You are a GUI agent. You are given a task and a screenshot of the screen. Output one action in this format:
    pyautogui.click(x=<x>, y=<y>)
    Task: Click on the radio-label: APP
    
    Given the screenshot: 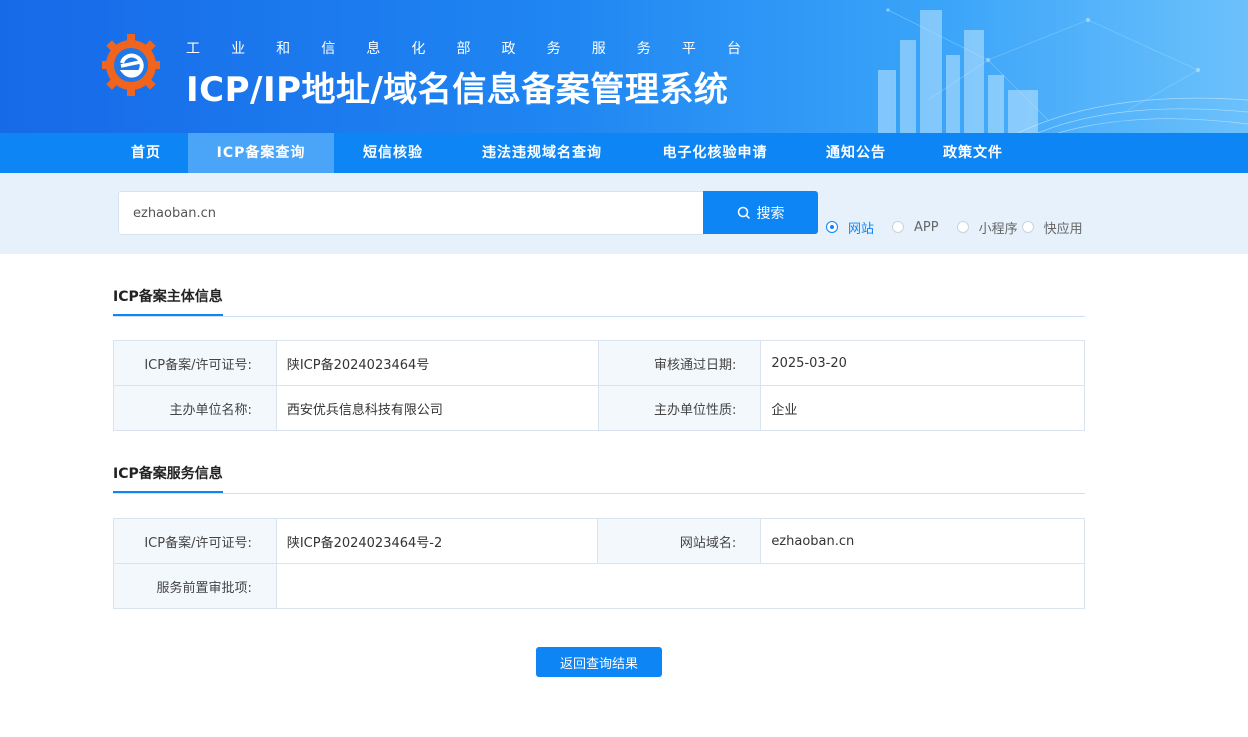 What is the action you would take?
    pyautogui.click(x=926, y=227)
    